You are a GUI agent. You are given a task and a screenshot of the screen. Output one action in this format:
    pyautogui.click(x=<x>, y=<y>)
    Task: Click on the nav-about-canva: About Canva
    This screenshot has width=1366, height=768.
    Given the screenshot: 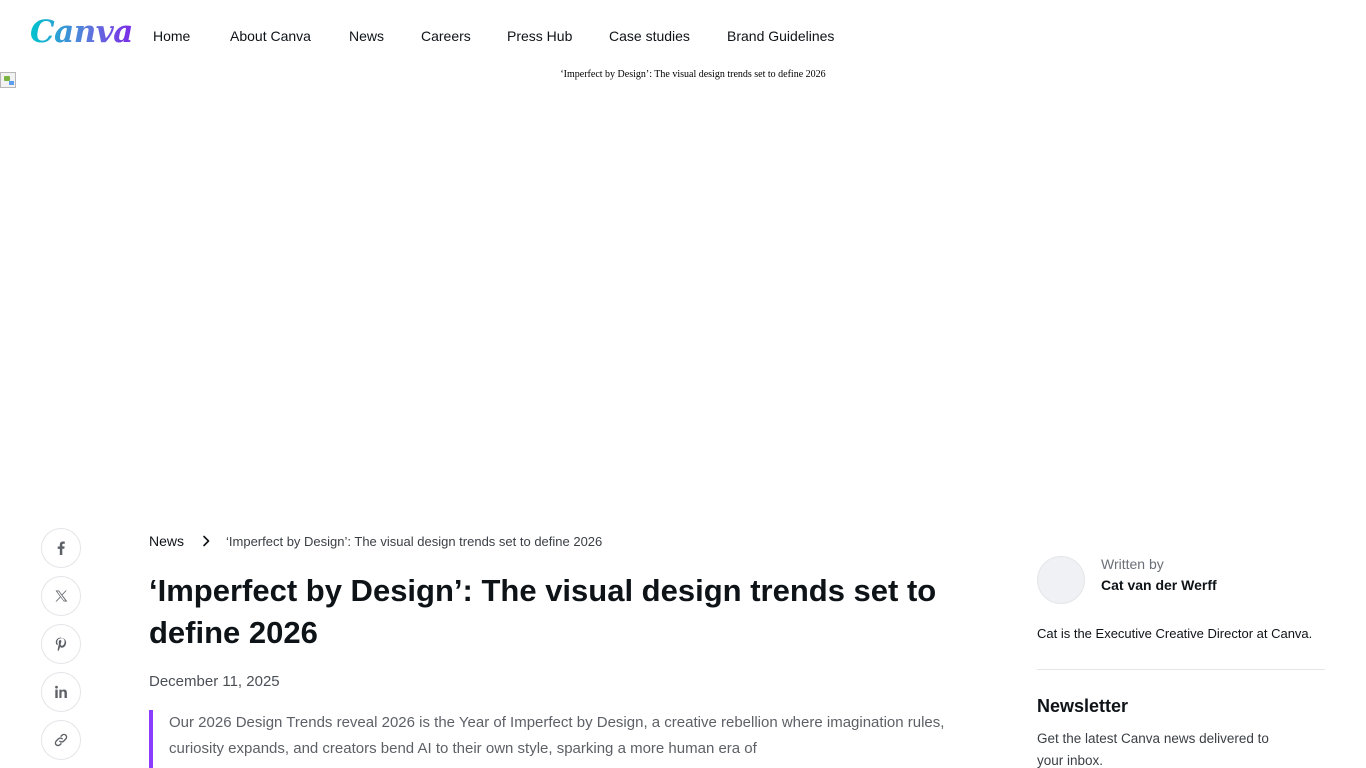 What is the action you would take?
    pyautogui.click(x=270, y=36)
    